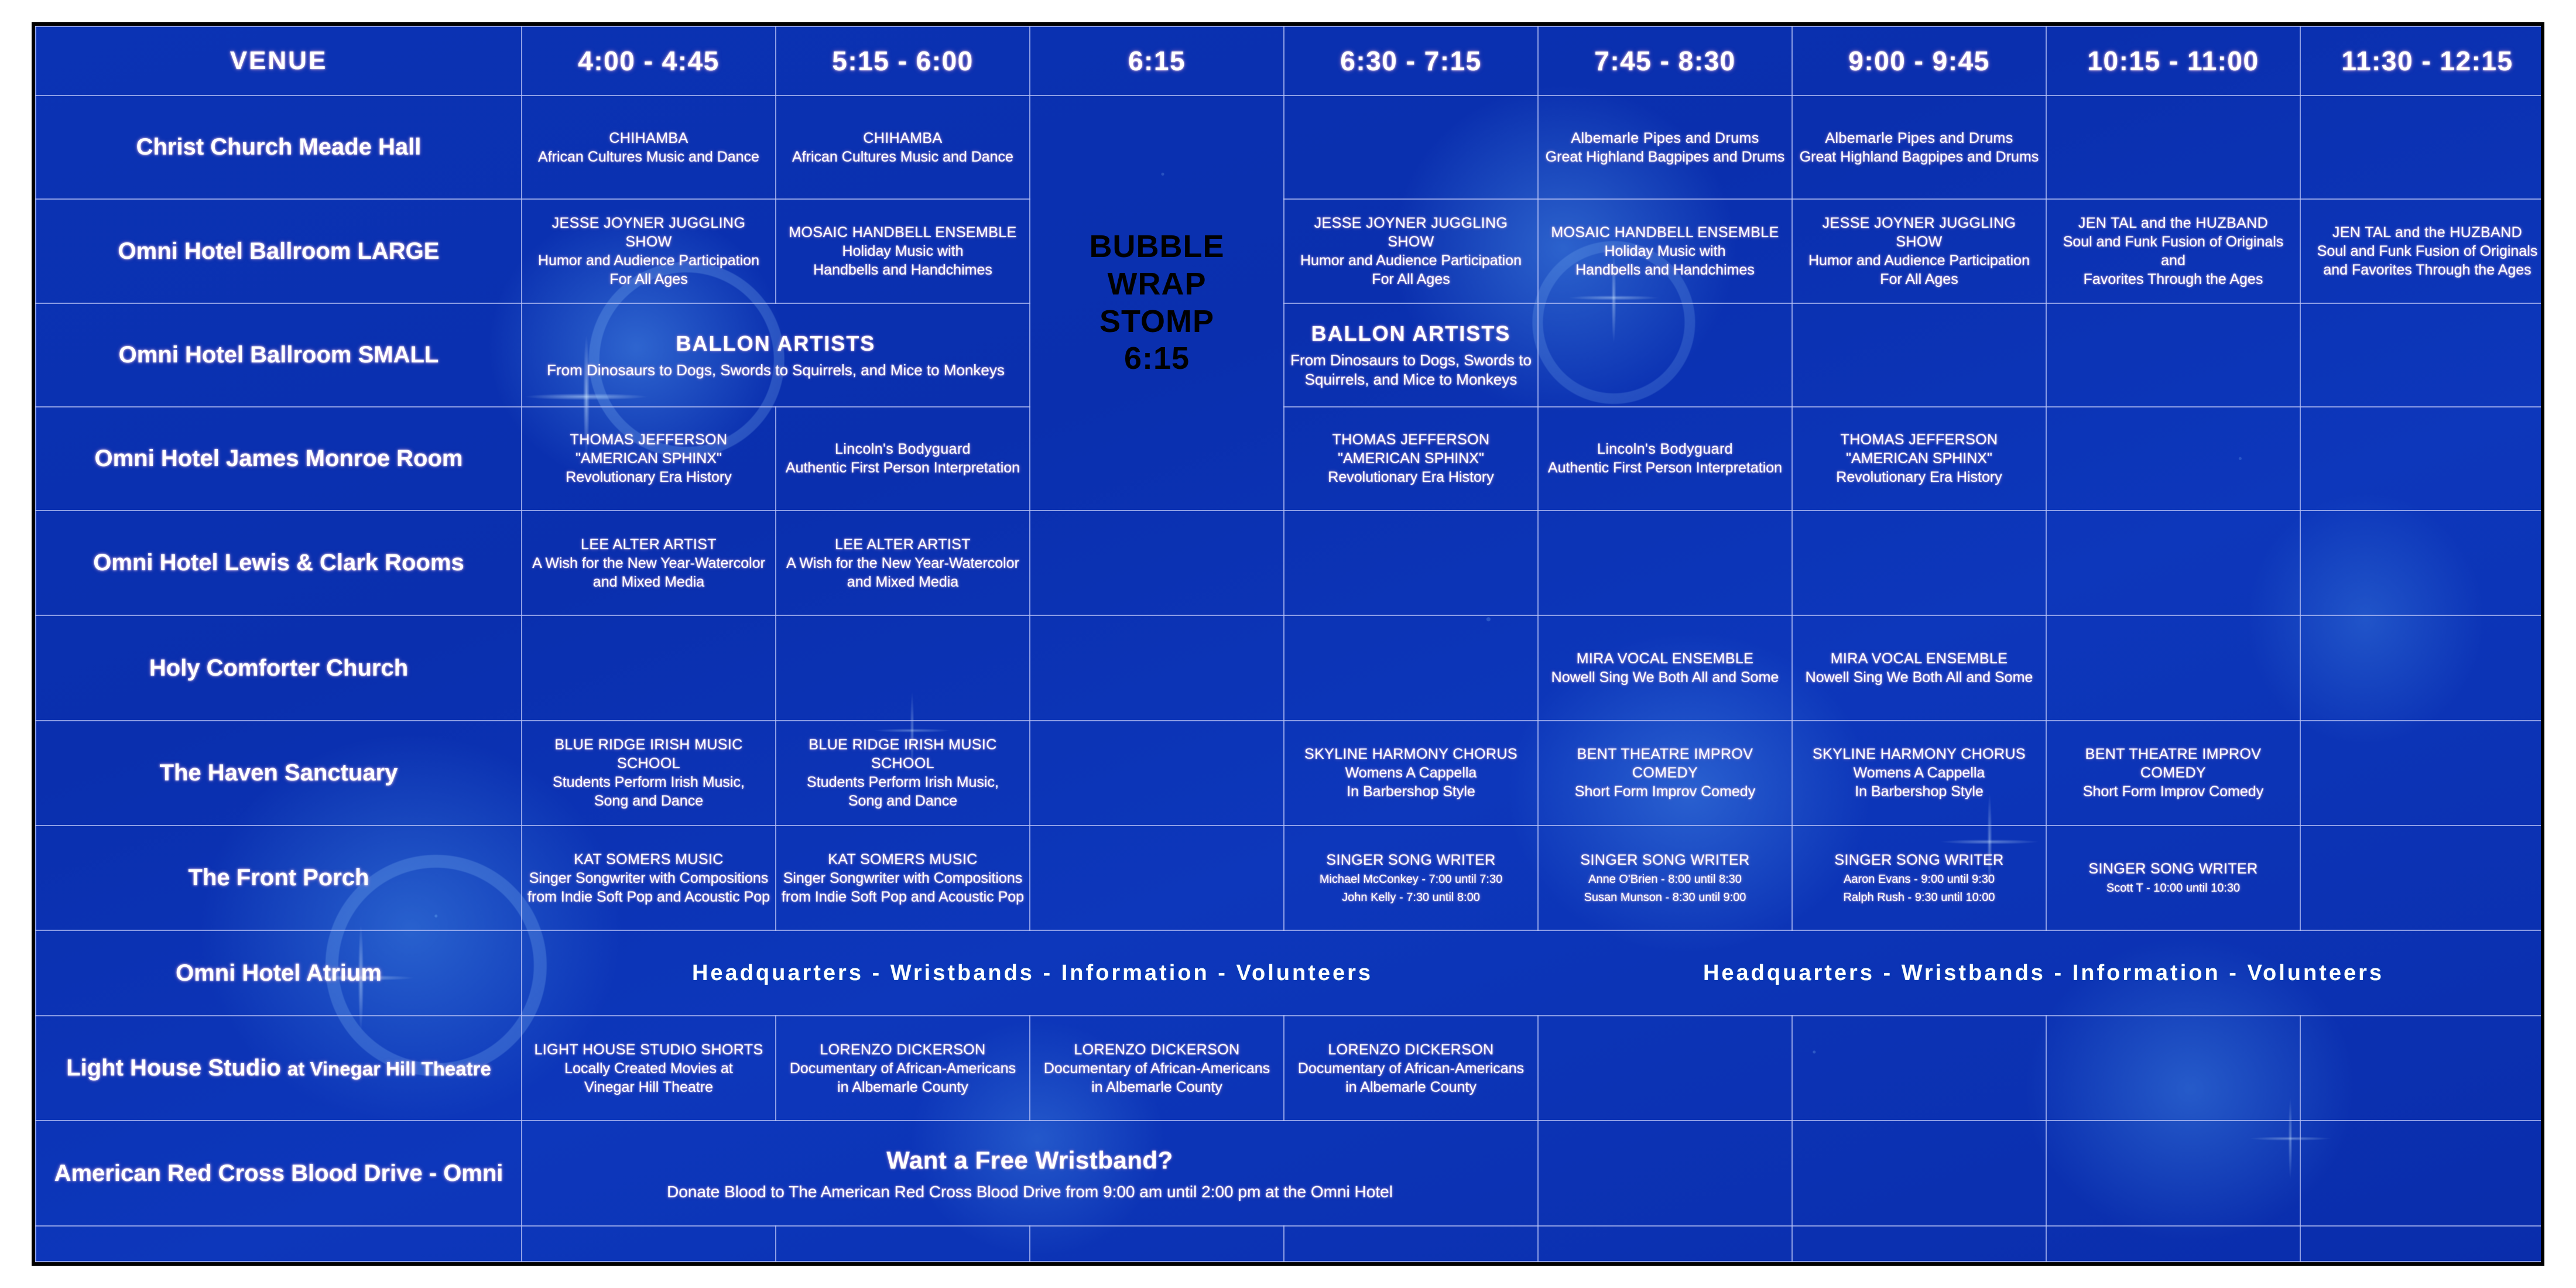 The width and height of the screenshot is (2576, 1288). I want to click on event-subtitle: A Wish for the New Year-Watercolor, so click(902, 562).